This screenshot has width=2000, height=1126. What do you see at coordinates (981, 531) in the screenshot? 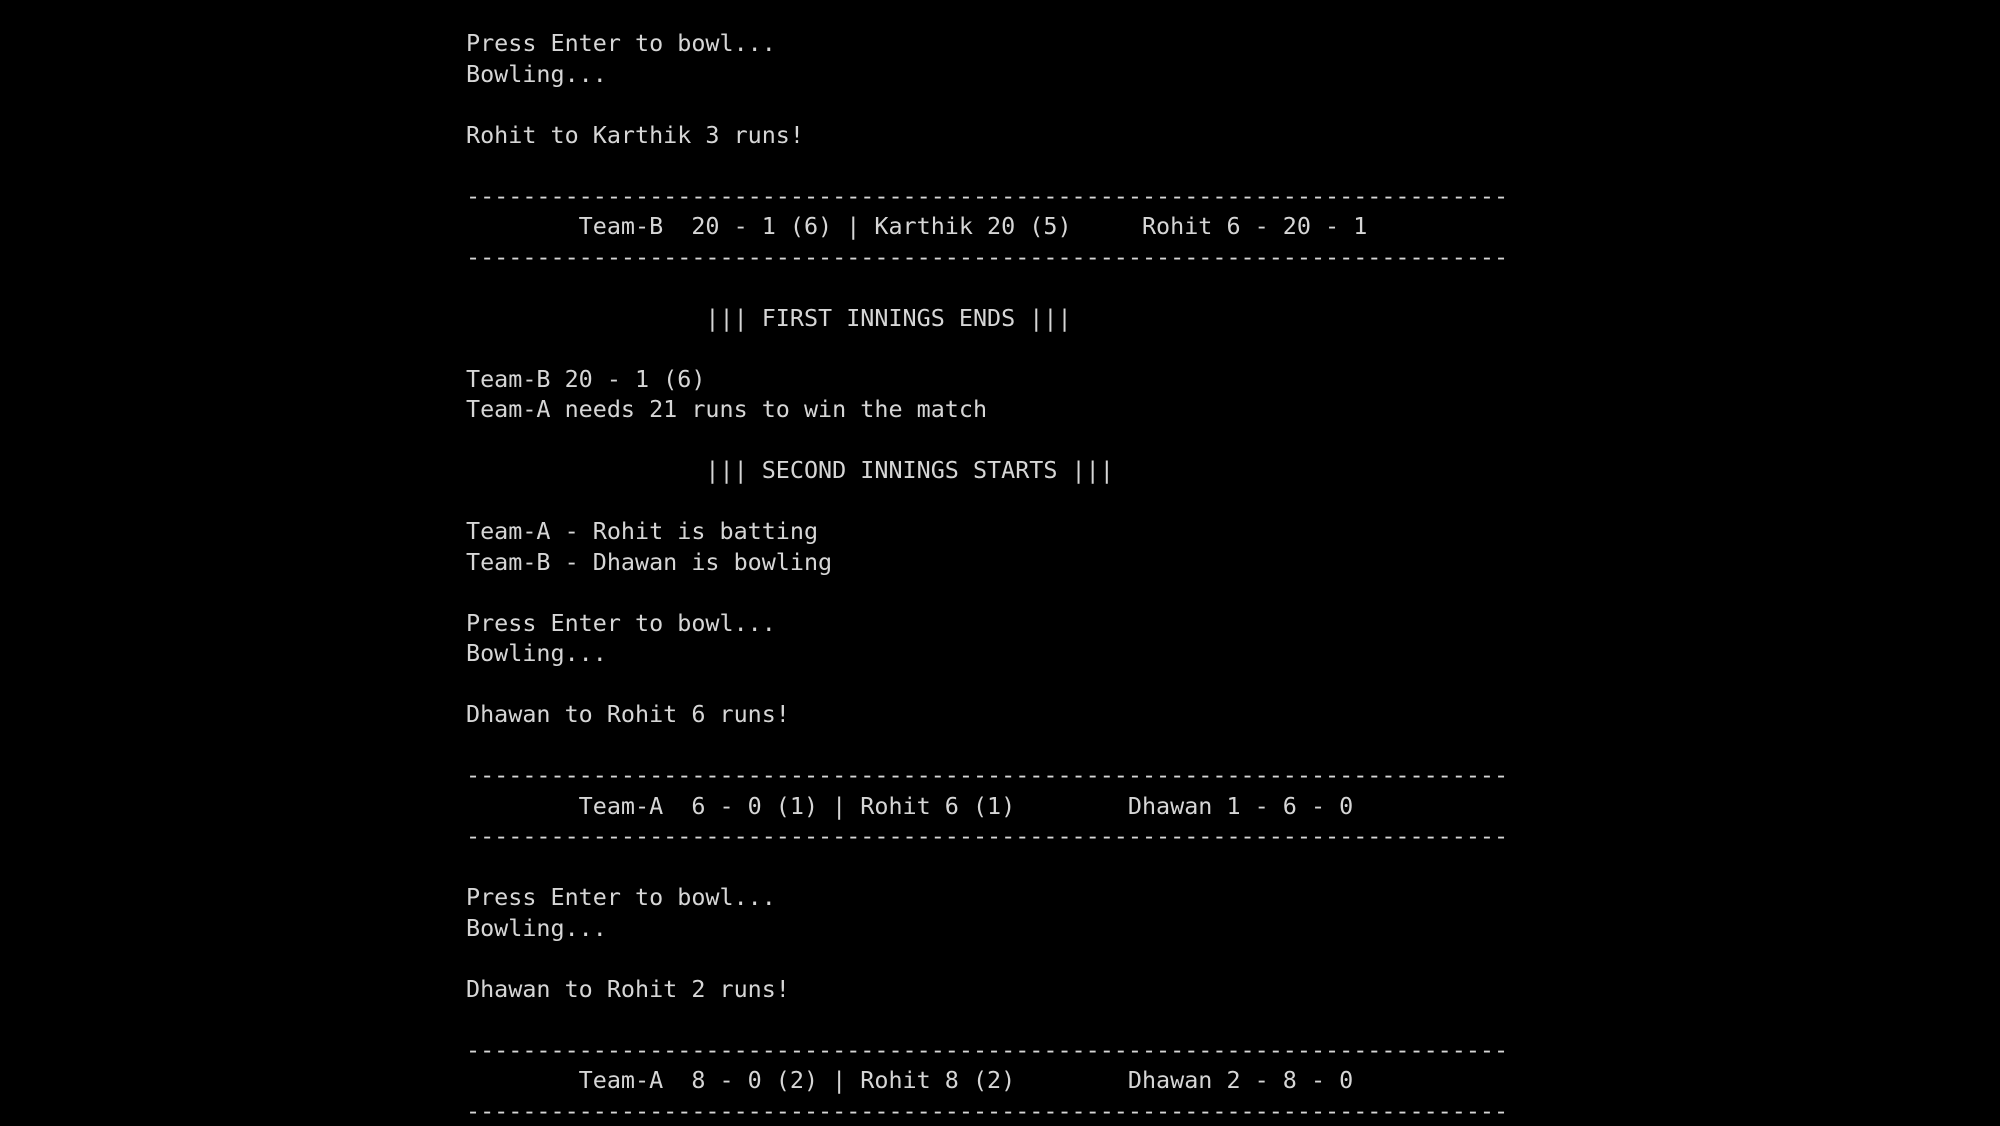
I see `console-line: Team-A - Rohit is batting` at bounding box center [981, 531].